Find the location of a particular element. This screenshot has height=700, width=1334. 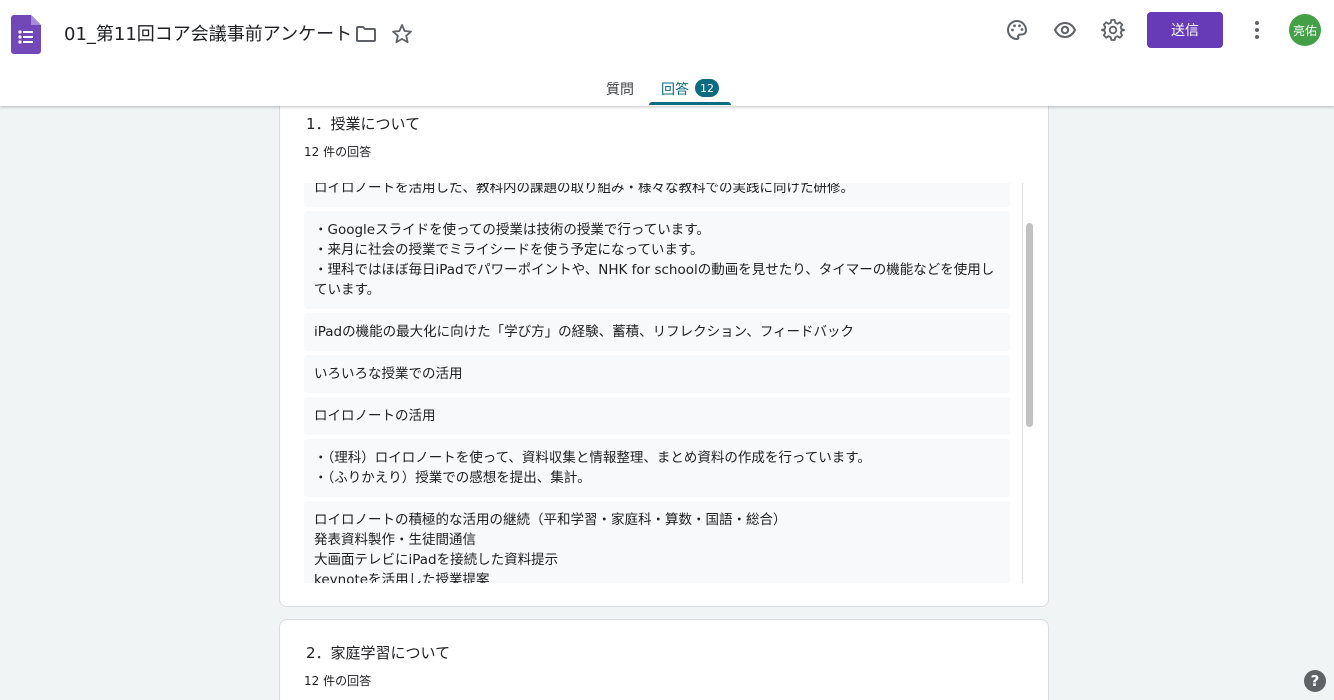

response-item: ロイロノートを活用した、教科内の課題の取り組み・様々な教科での実践に向けた研修。 is located at coordinates (657, 195).